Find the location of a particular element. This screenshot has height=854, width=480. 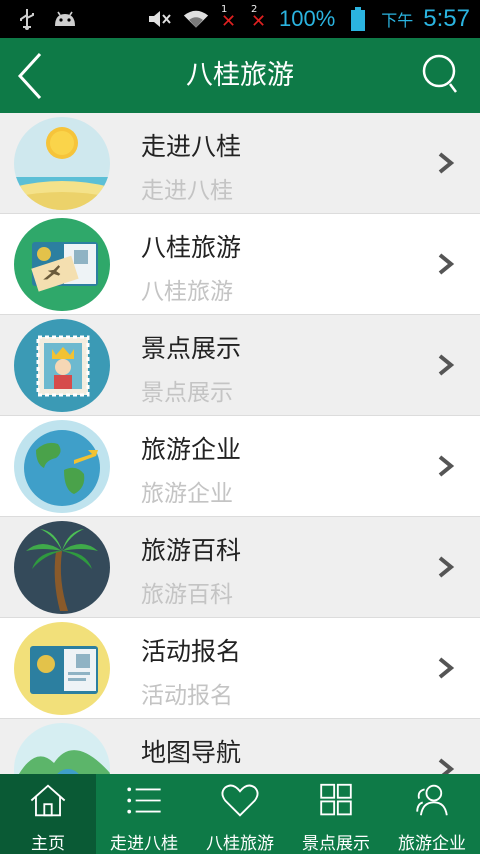

nav-label: 景点展示 is located at coordinates (336, 844).